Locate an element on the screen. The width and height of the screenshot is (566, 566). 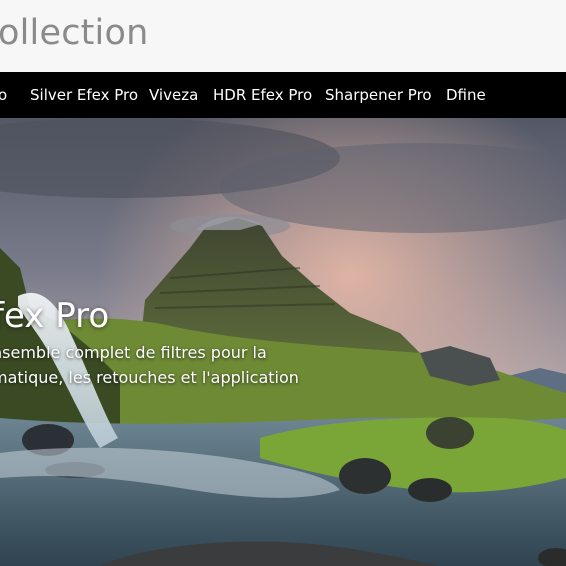
nav-item-hdr-efex-pro: HDR Efex Pro is located at coordinates (262, 95).